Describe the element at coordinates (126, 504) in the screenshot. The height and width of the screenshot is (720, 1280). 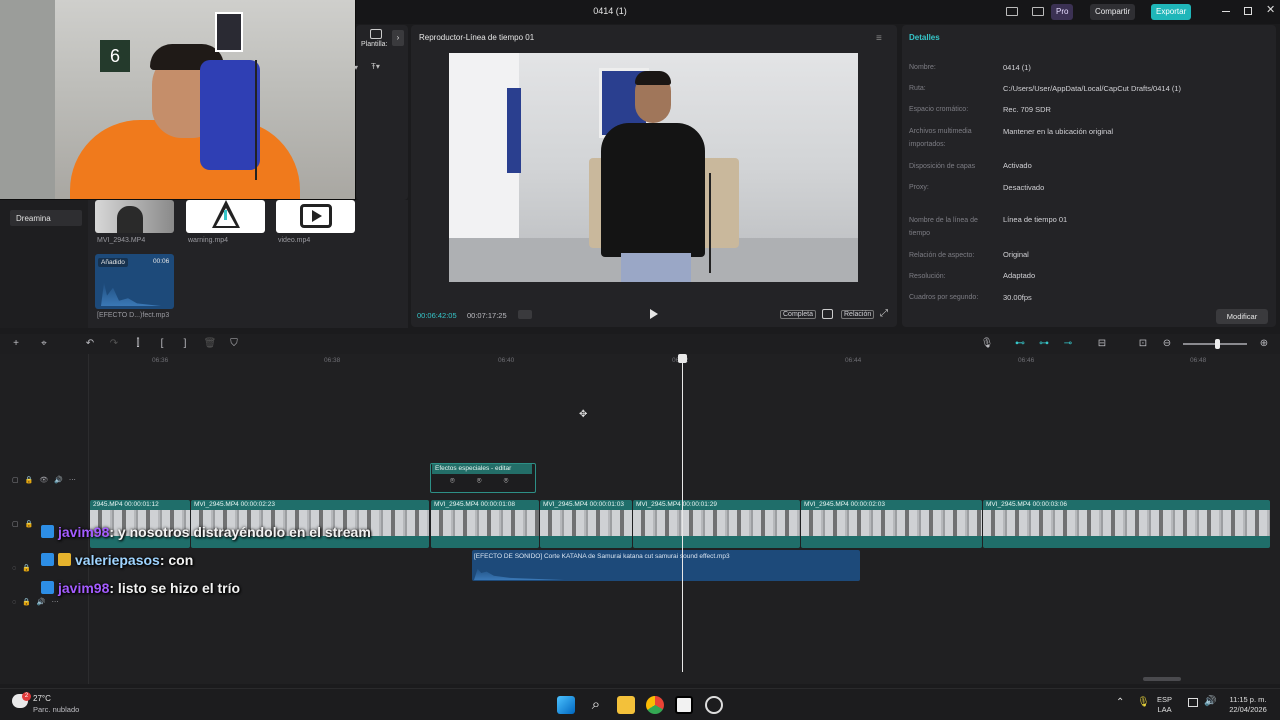
I see `clip-label: 2945.MP4 00:00:01:12` at that location.